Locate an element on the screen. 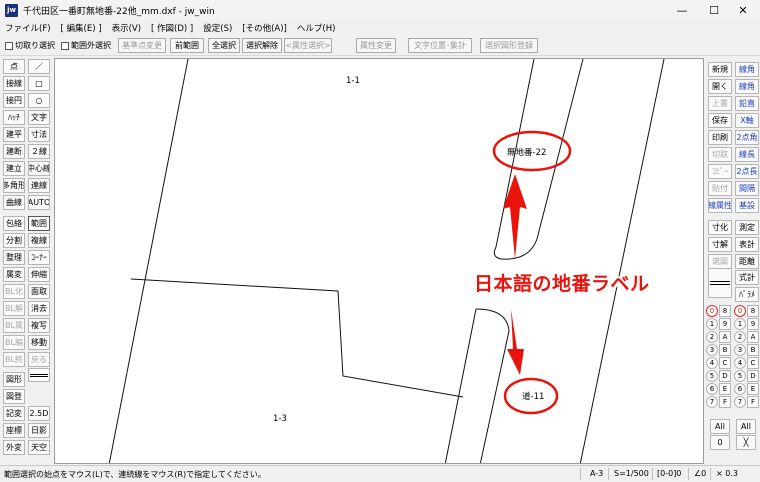 The height and width of the screenshot is (482, 760). layer-3: 3 is located at coordinates (740, 350).